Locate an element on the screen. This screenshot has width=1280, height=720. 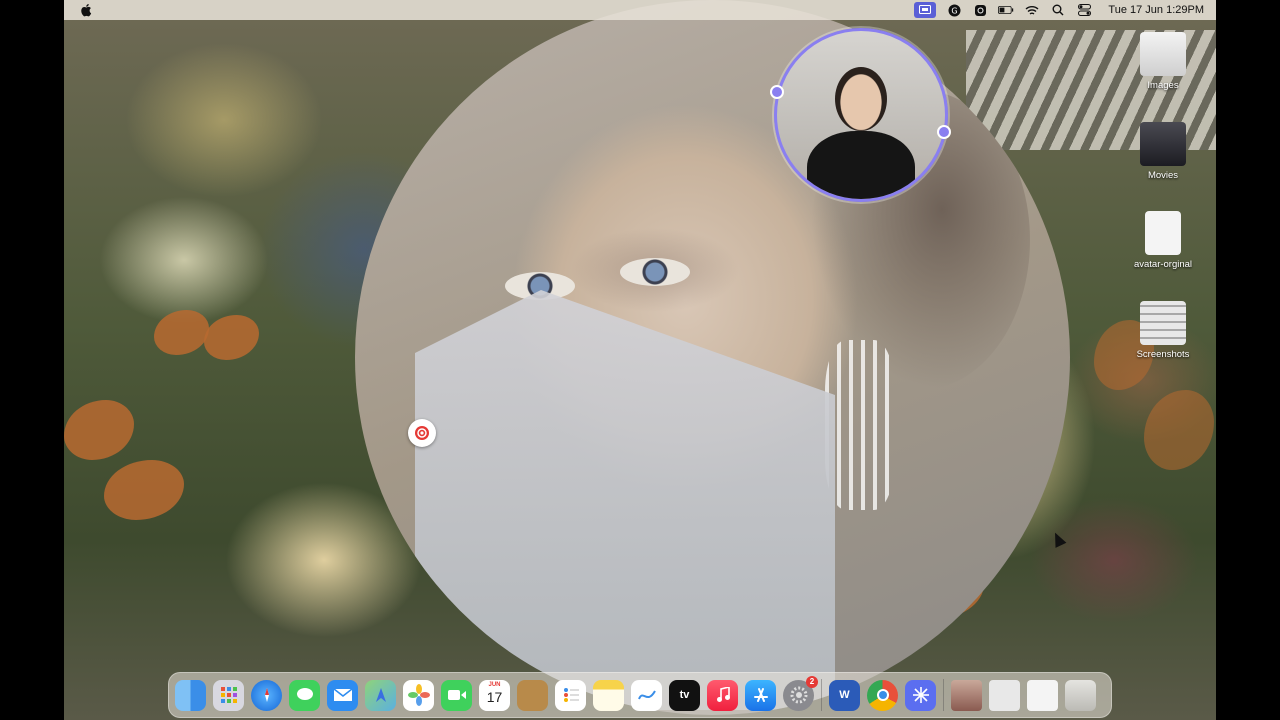
dock-calendar-icon: JUN 17 is located at coordinates (494, 695).